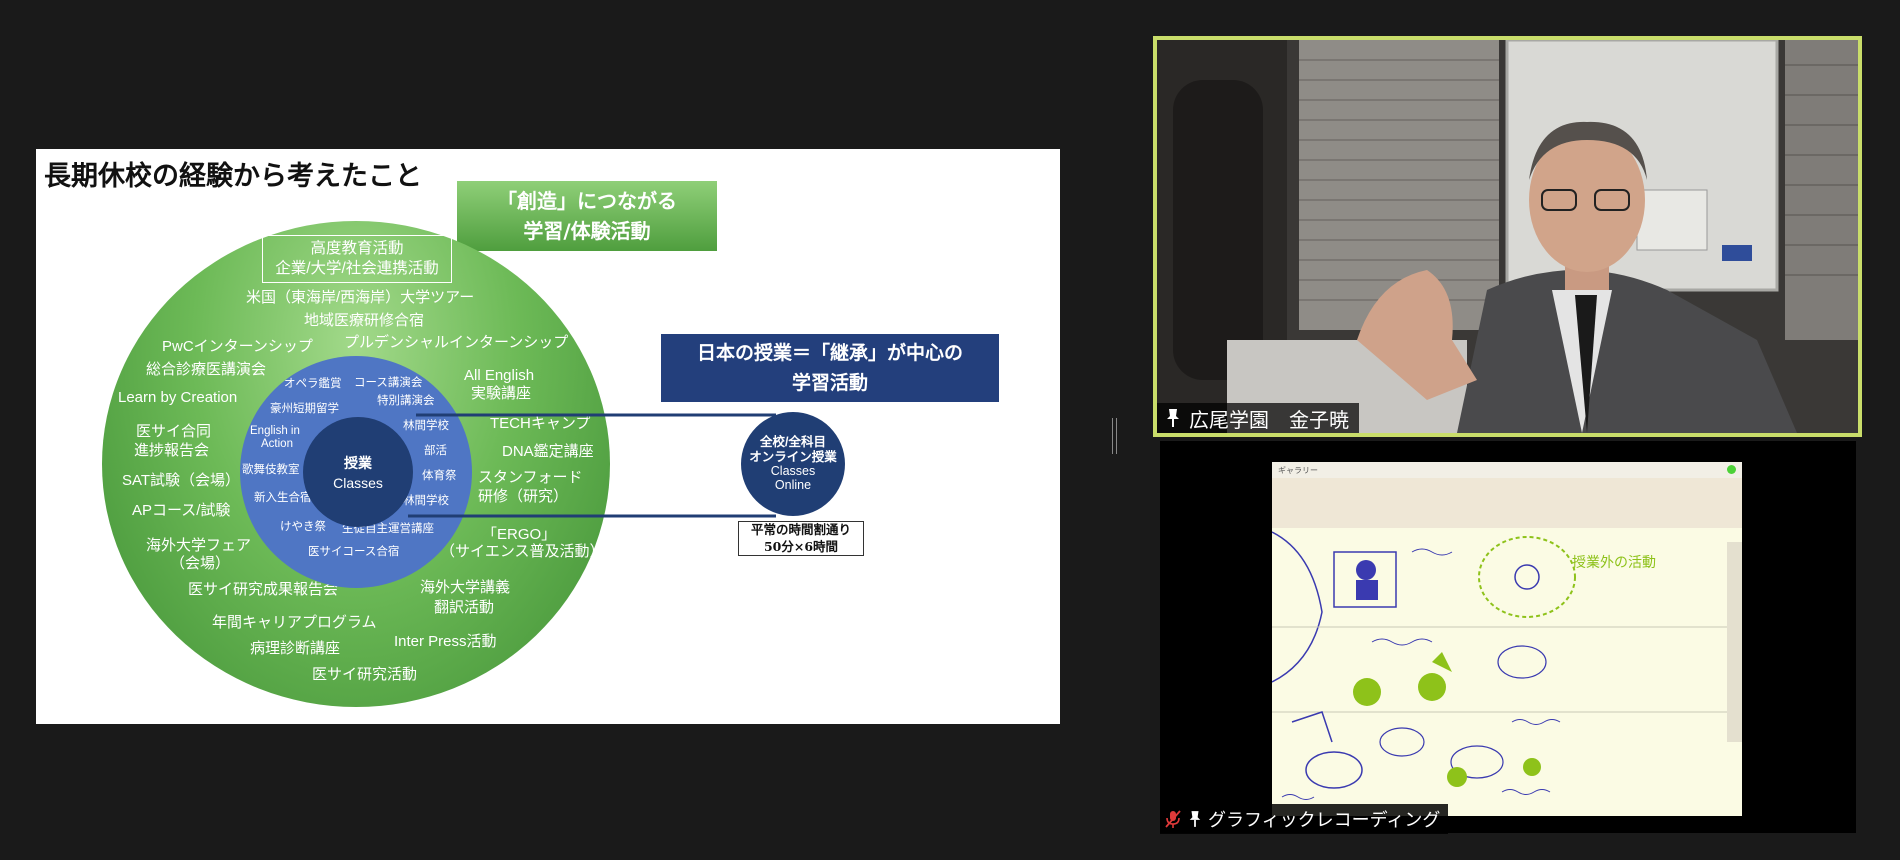 This screenshot has height=860, width=1900. Describe the element at coordinates (829, 383) in the screenshot. I see `japan-banner-line2: 学習活動` at that location.